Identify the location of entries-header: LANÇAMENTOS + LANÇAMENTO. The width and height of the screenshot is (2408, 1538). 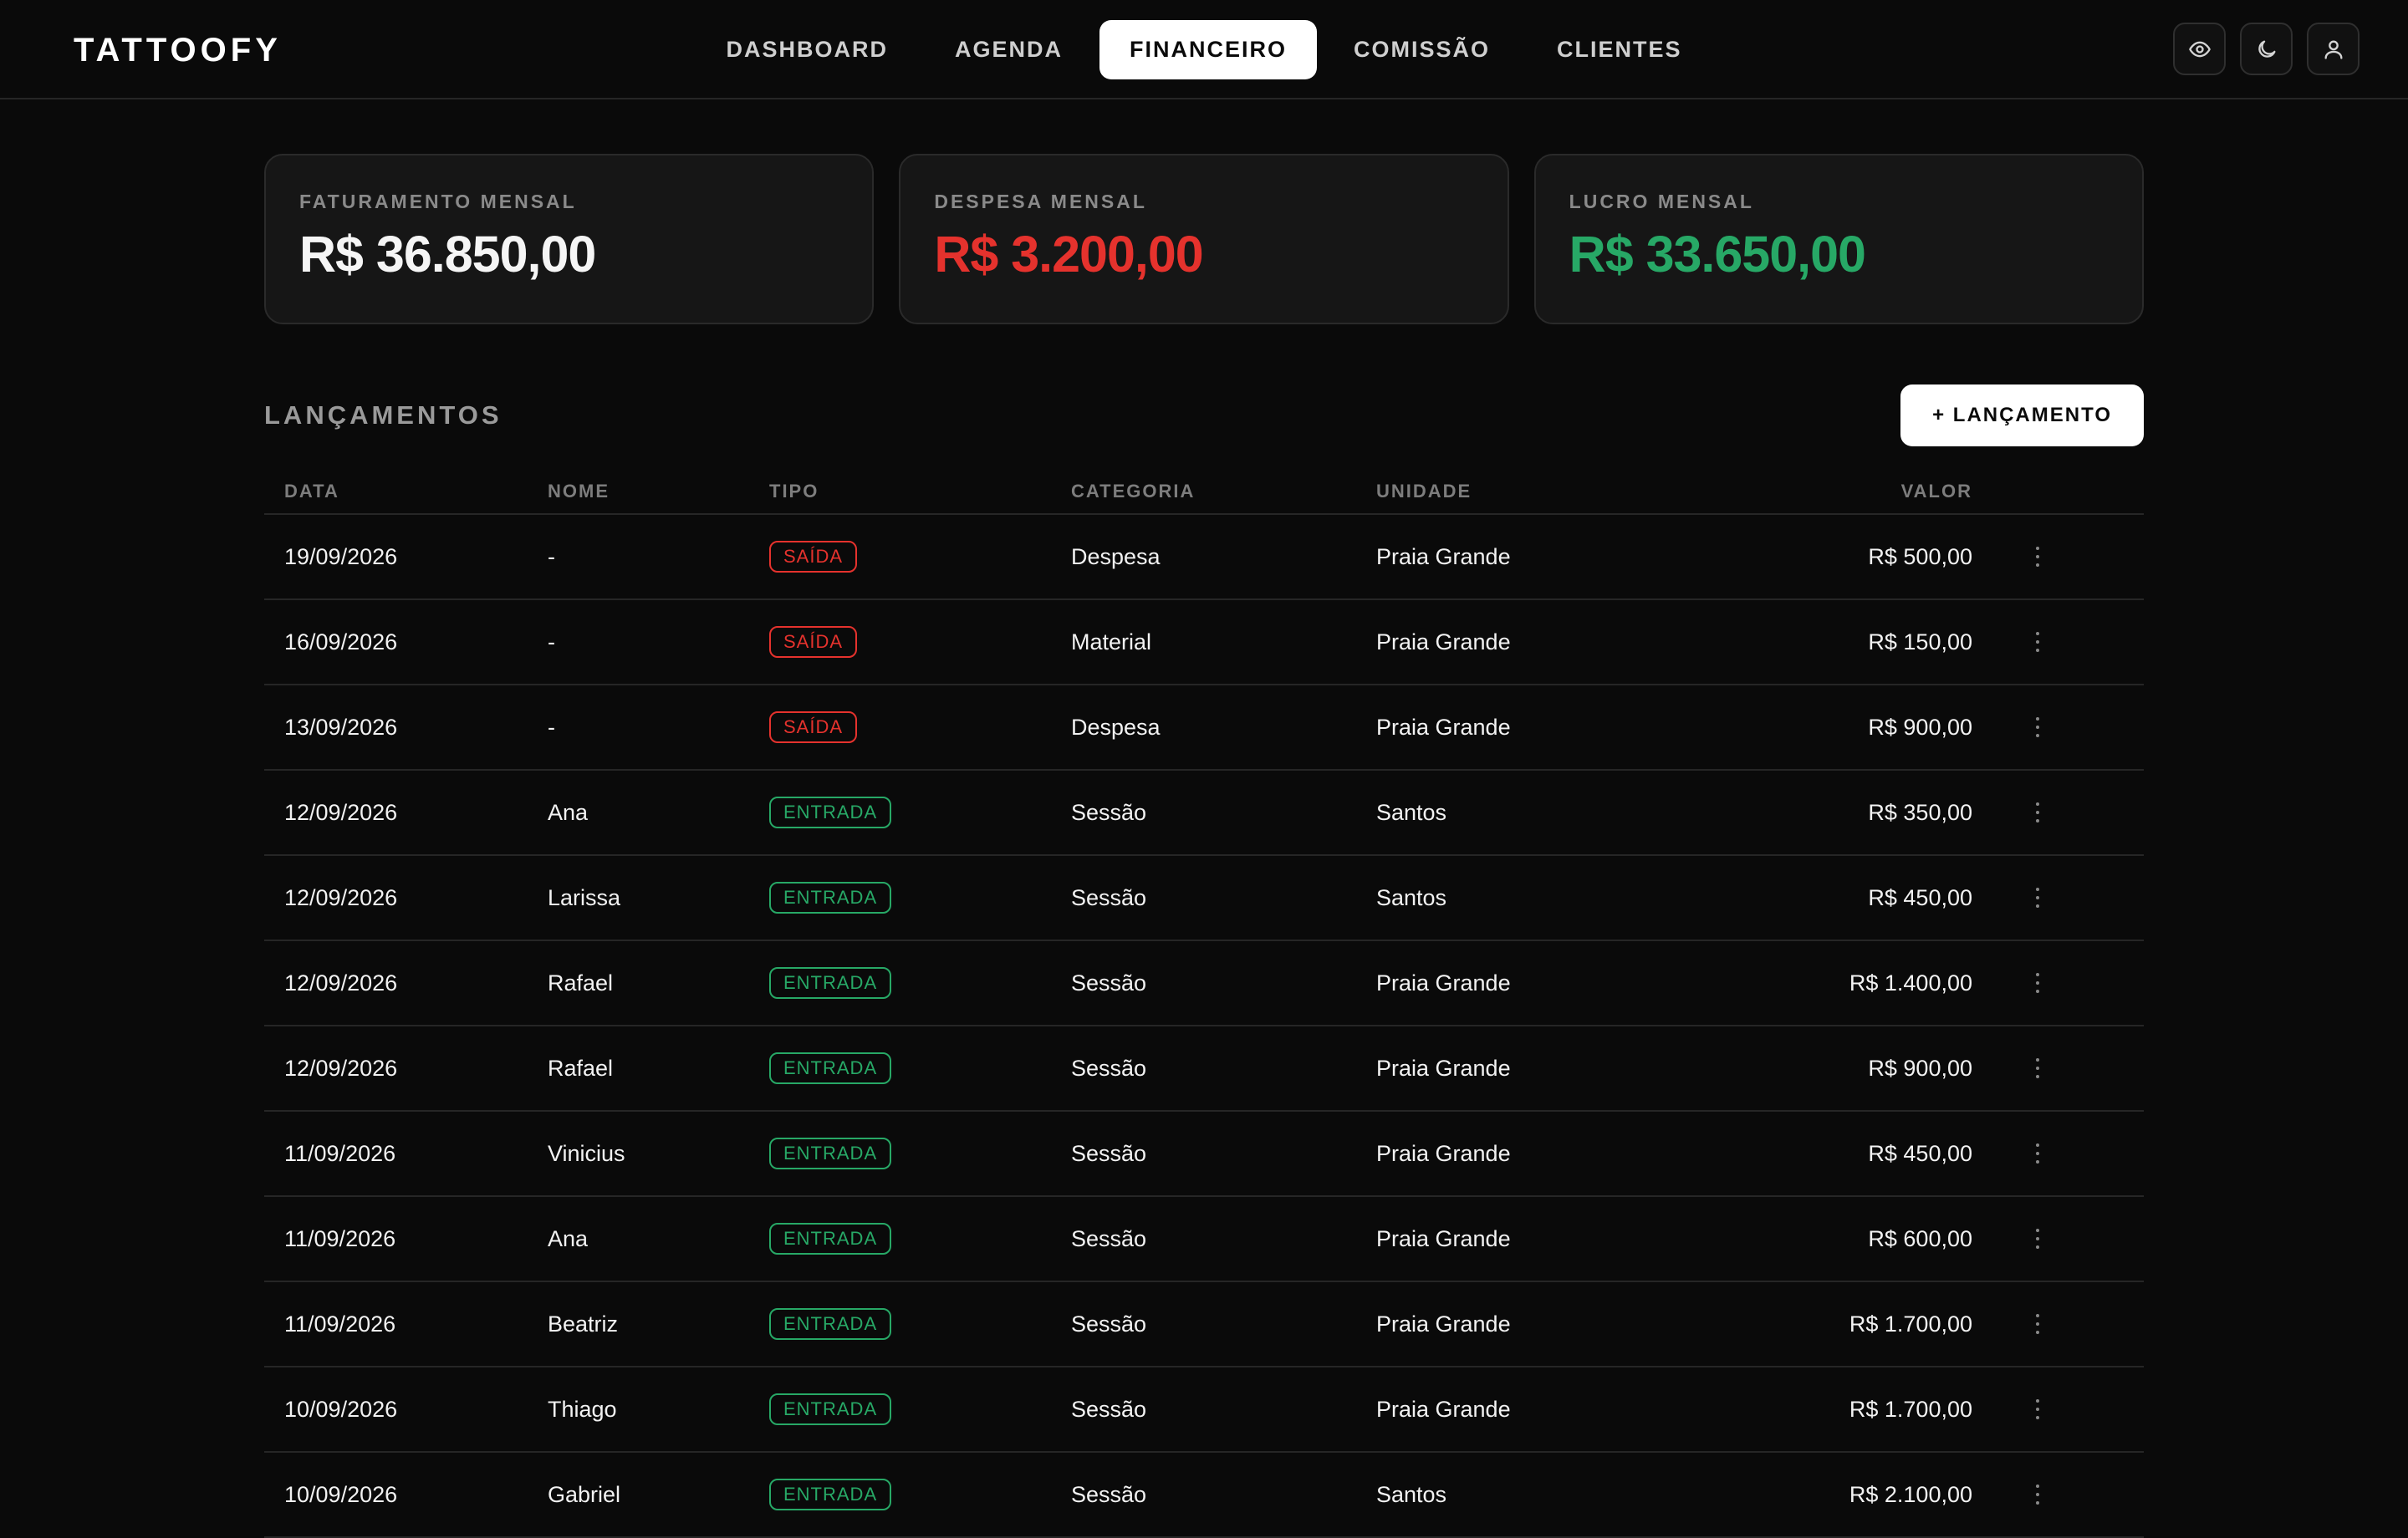
(1204, 415).